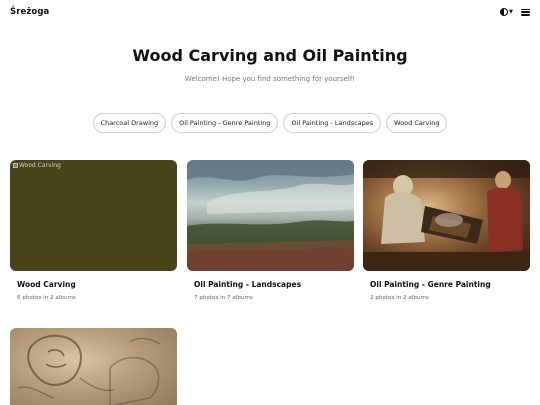  I want to click on top-bar: Śreżoga ▼, so click(270, 14).